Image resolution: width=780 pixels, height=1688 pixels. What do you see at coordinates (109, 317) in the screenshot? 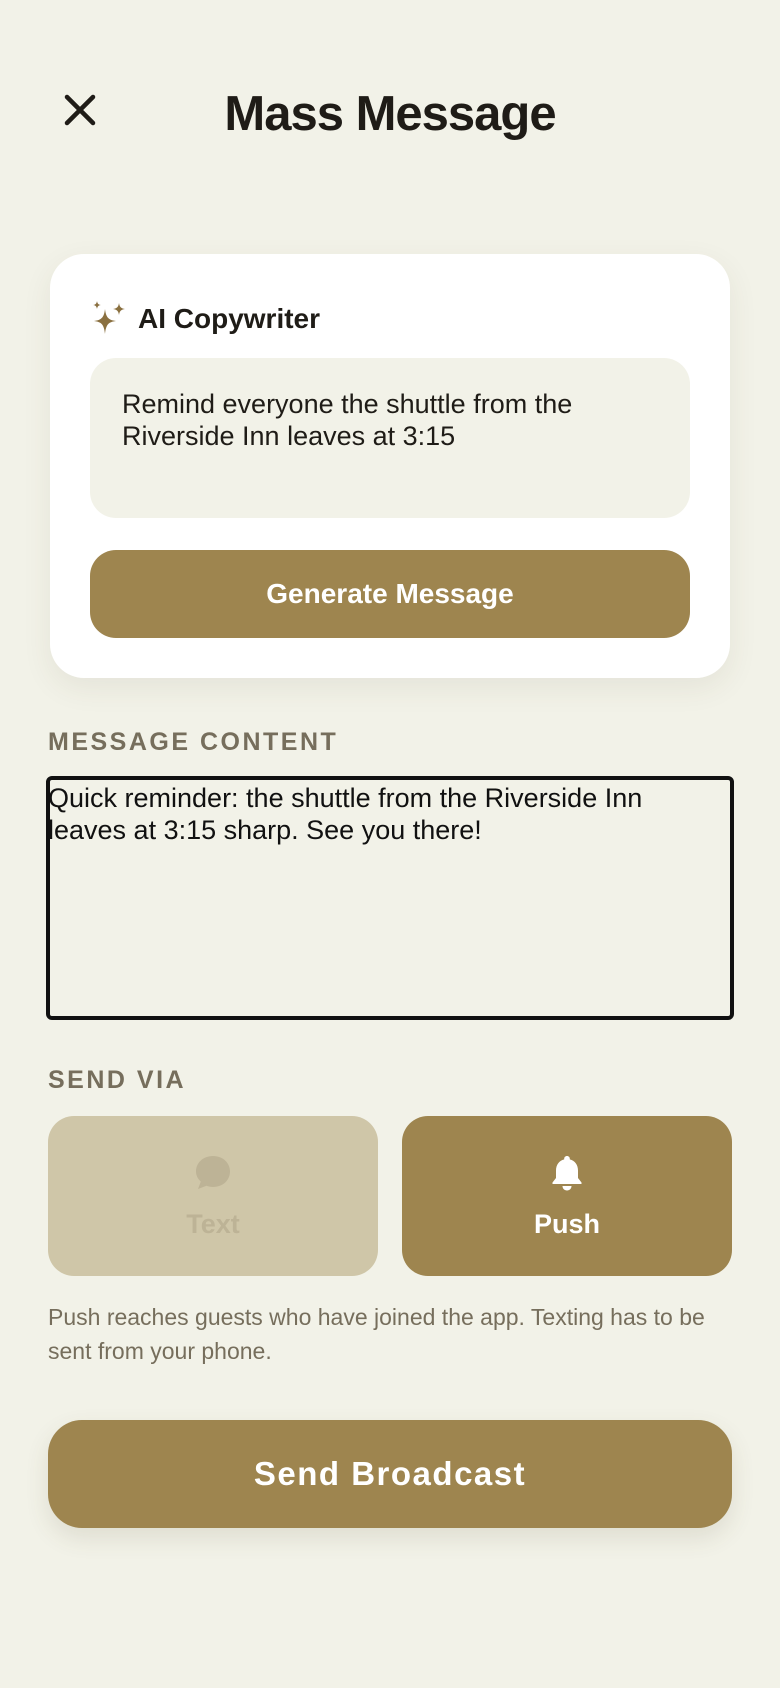
I see `sparkle-icon` at bounding box center [109, 317].